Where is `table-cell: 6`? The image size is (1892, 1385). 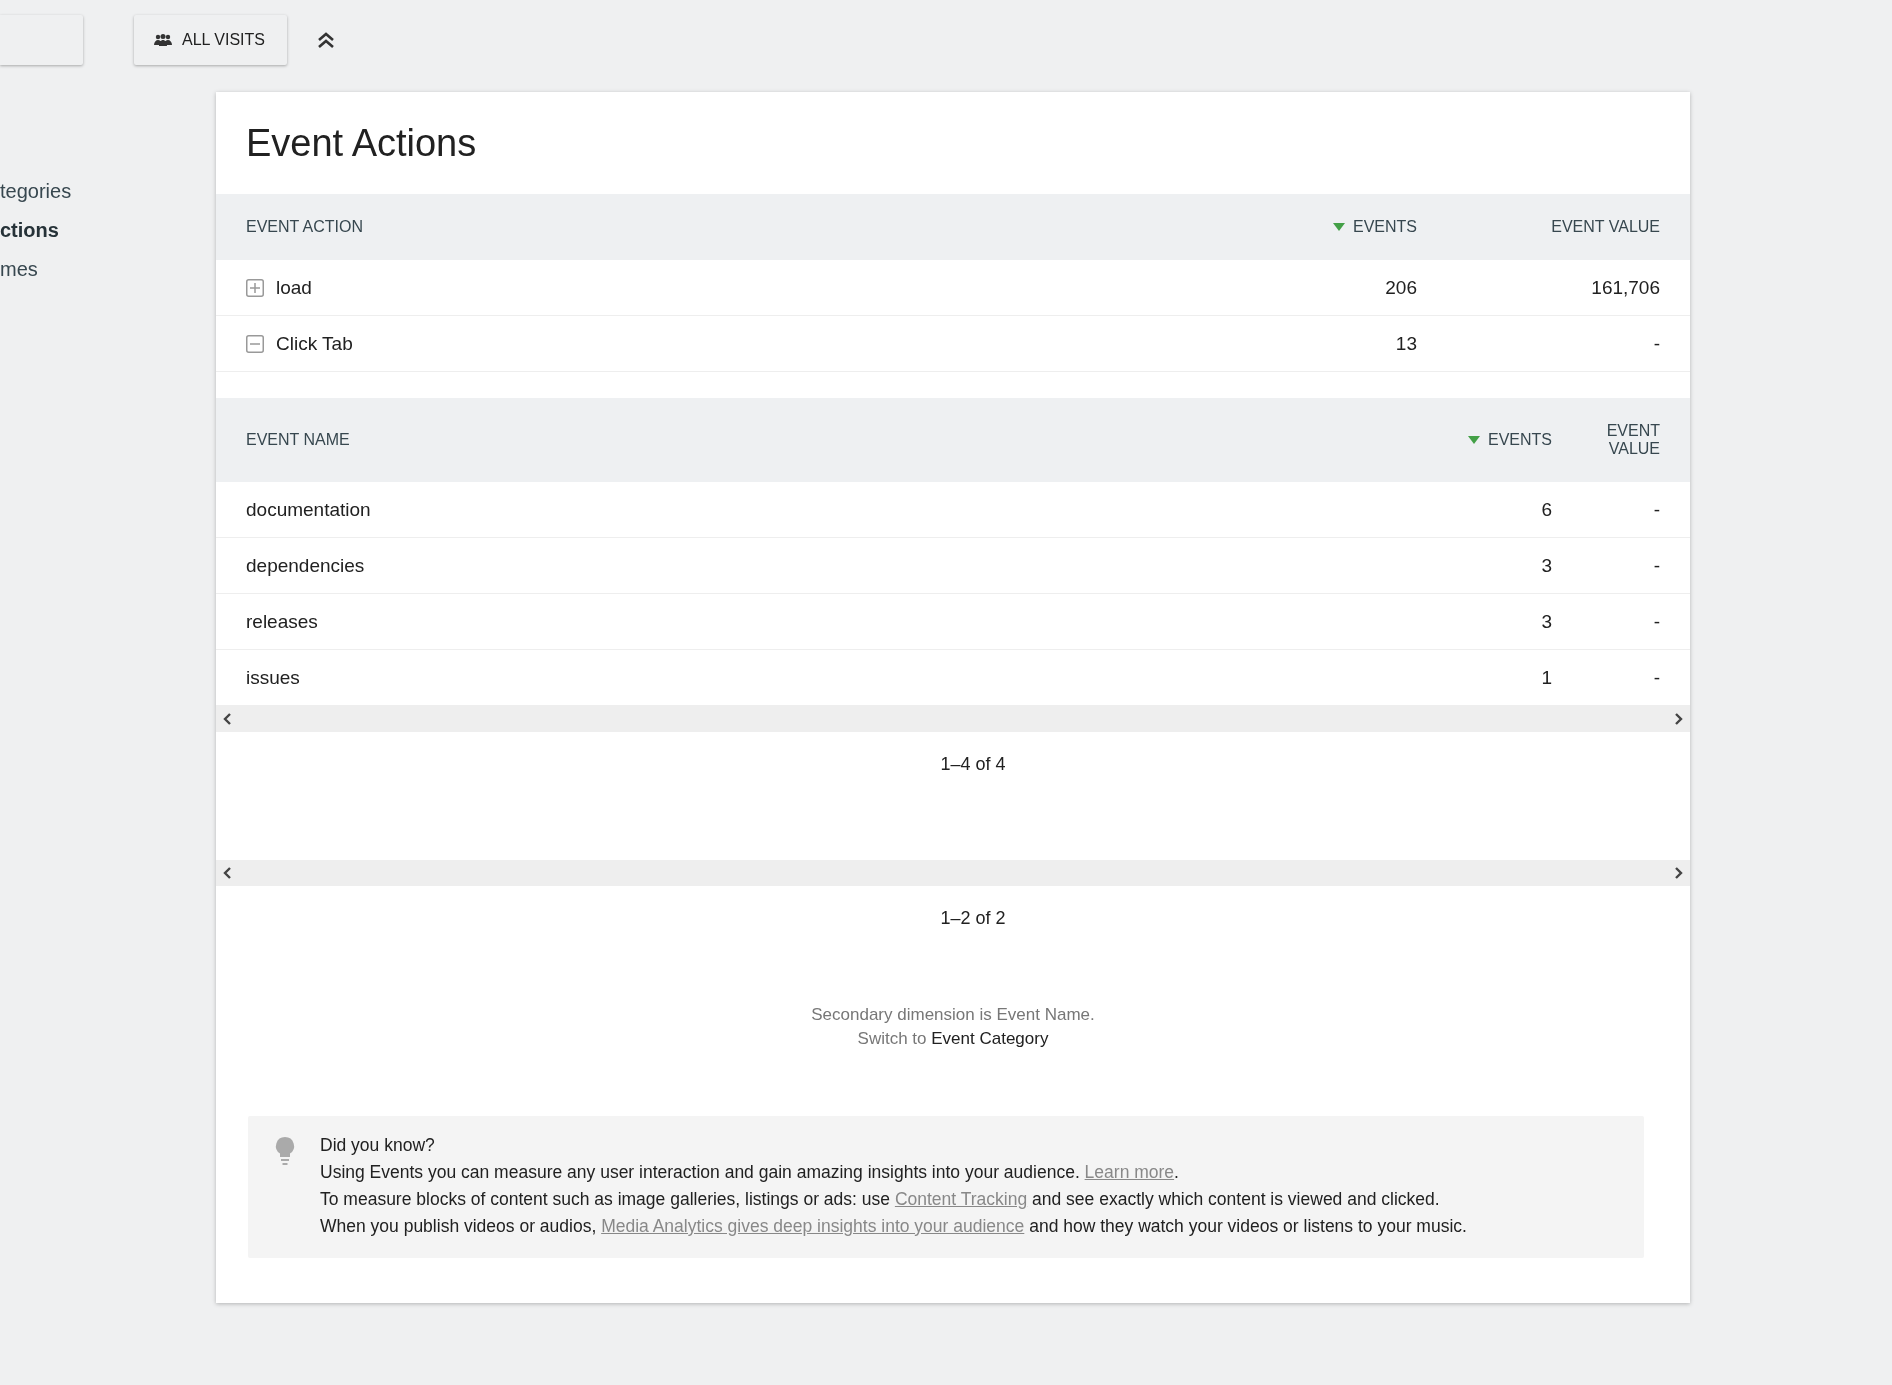 table-cell: 6 is located at coordinates (1546, 509).